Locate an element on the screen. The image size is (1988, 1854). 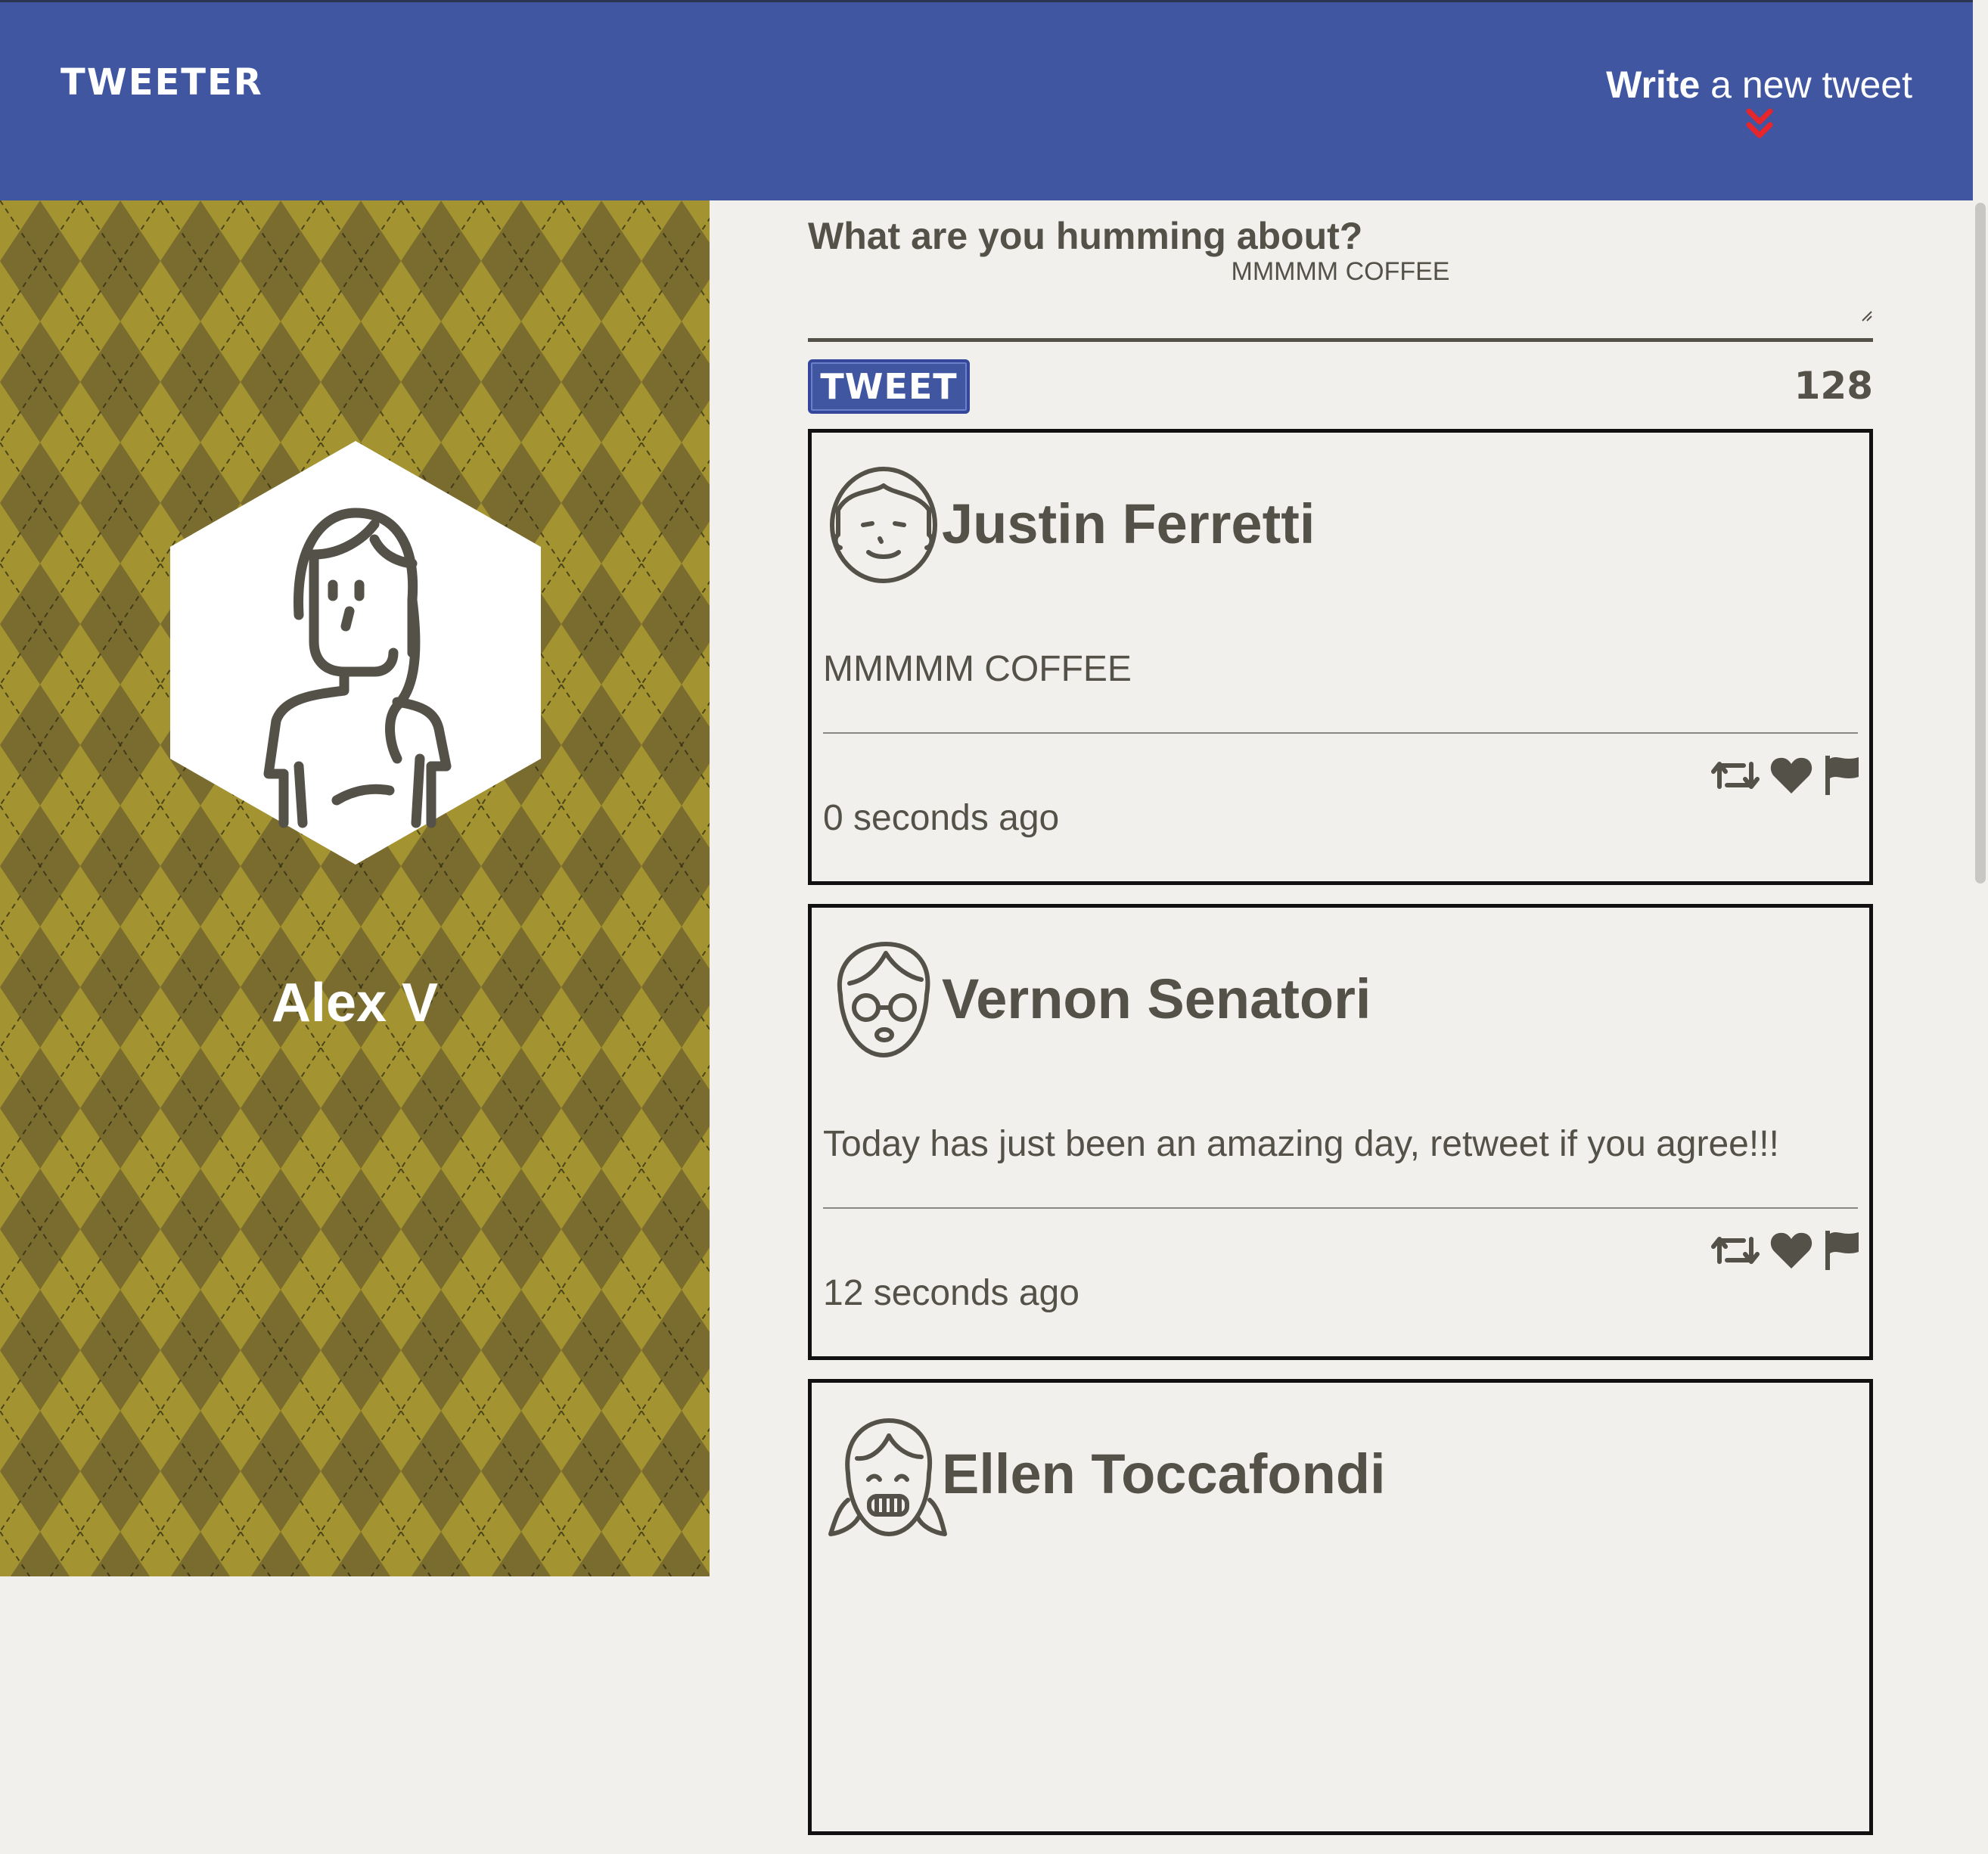
tweet-content: MMMMM COFFEE is located at coordinates (978, 669).